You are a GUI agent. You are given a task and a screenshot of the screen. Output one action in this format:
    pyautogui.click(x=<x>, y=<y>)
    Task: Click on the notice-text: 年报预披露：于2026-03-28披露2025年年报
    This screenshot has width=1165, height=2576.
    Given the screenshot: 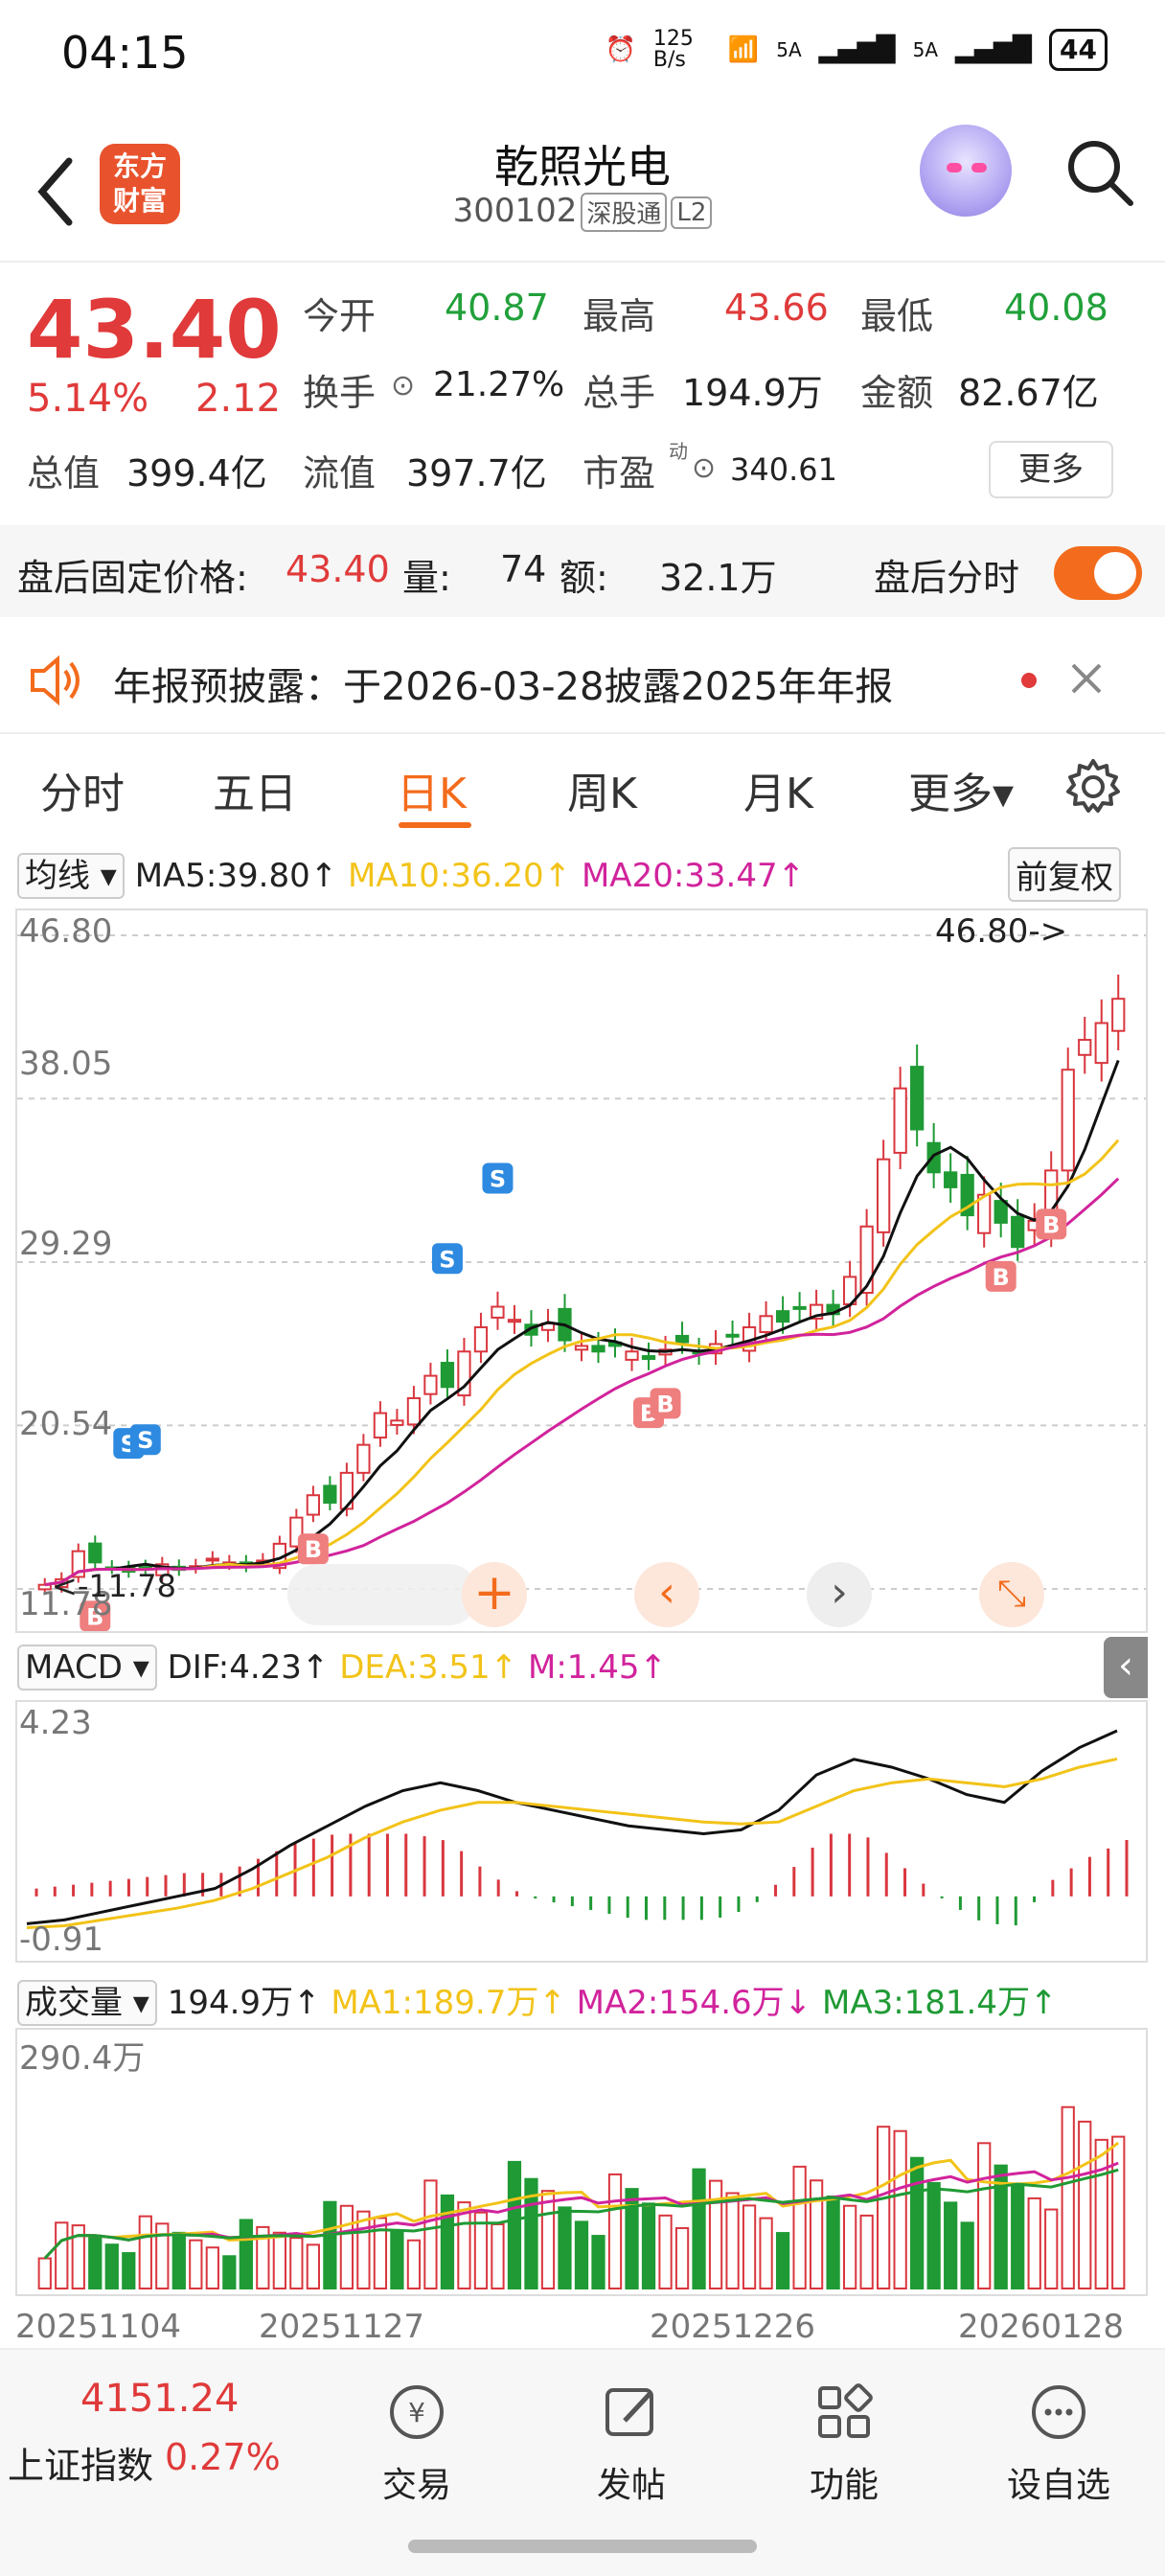 What is the action you would take?
    pyautogui.click(x=504, y=687)
    